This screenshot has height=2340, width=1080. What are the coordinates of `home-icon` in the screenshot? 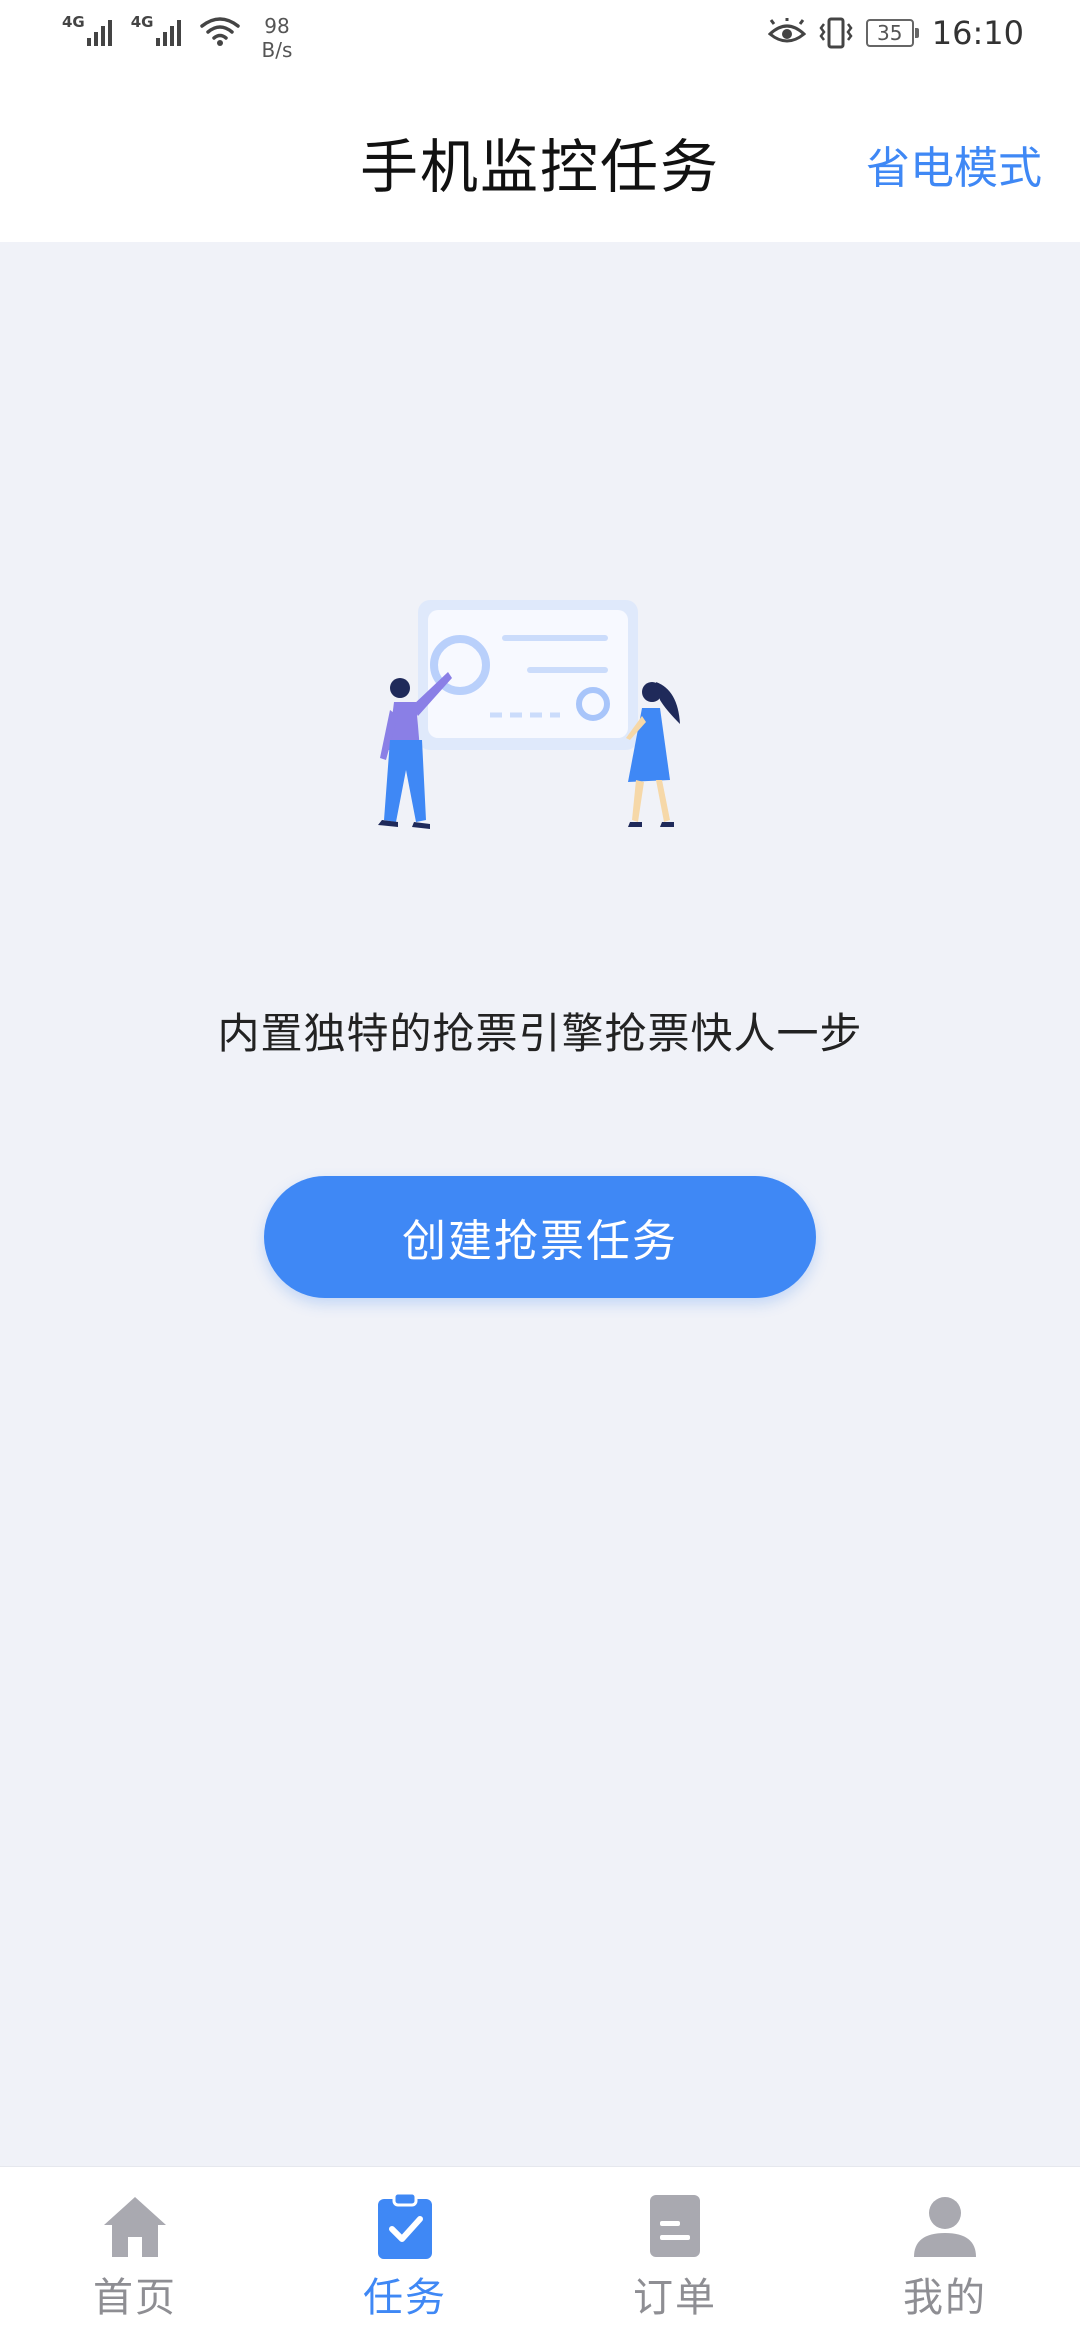 It's located at (135, 2226).